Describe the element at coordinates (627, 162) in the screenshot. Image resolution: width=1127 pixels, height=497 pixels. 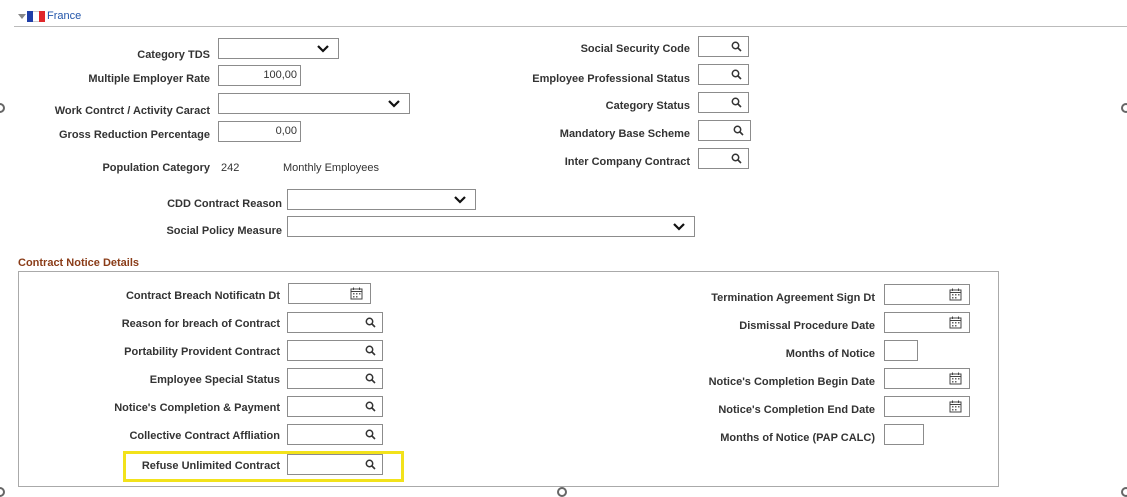
I see `inter-company-contract-label: Inter Company Contract` at that location.